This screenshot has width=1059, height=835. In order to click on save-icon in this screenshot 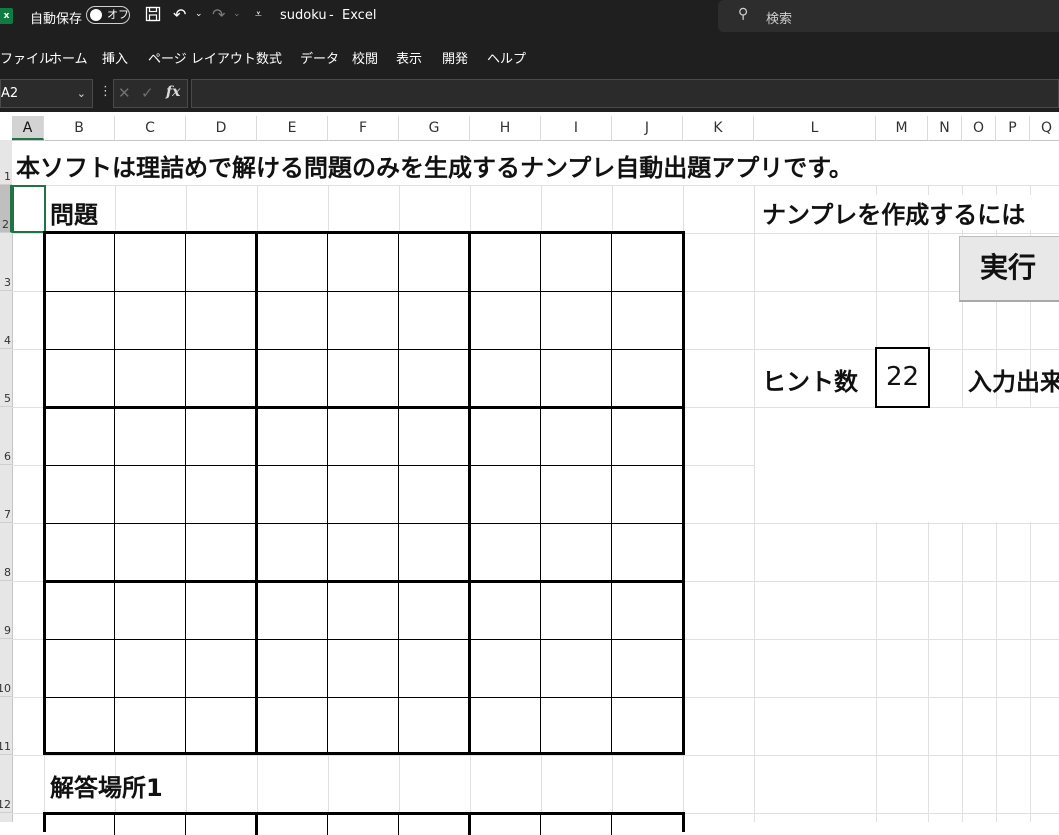, I will do `click(153, 16)`.